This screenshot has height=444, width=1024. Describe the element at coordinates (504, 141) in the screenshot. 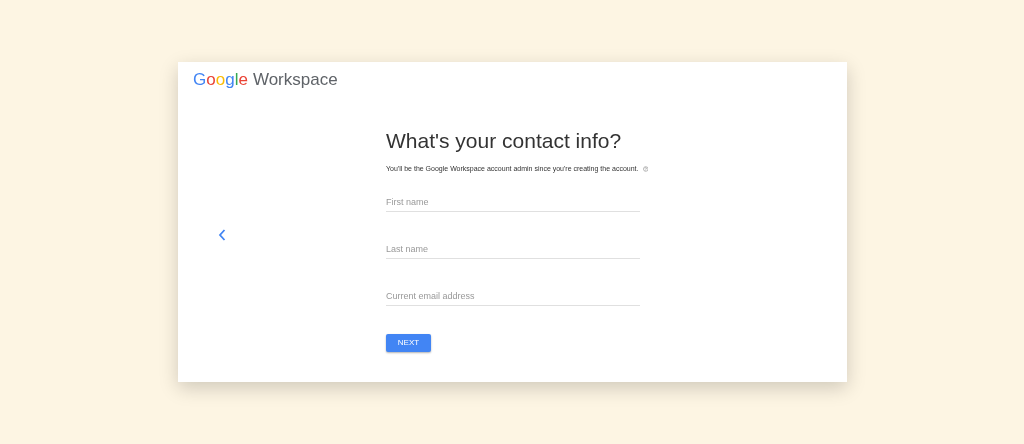

I see `page-heading: What's your contact info?` at that location.